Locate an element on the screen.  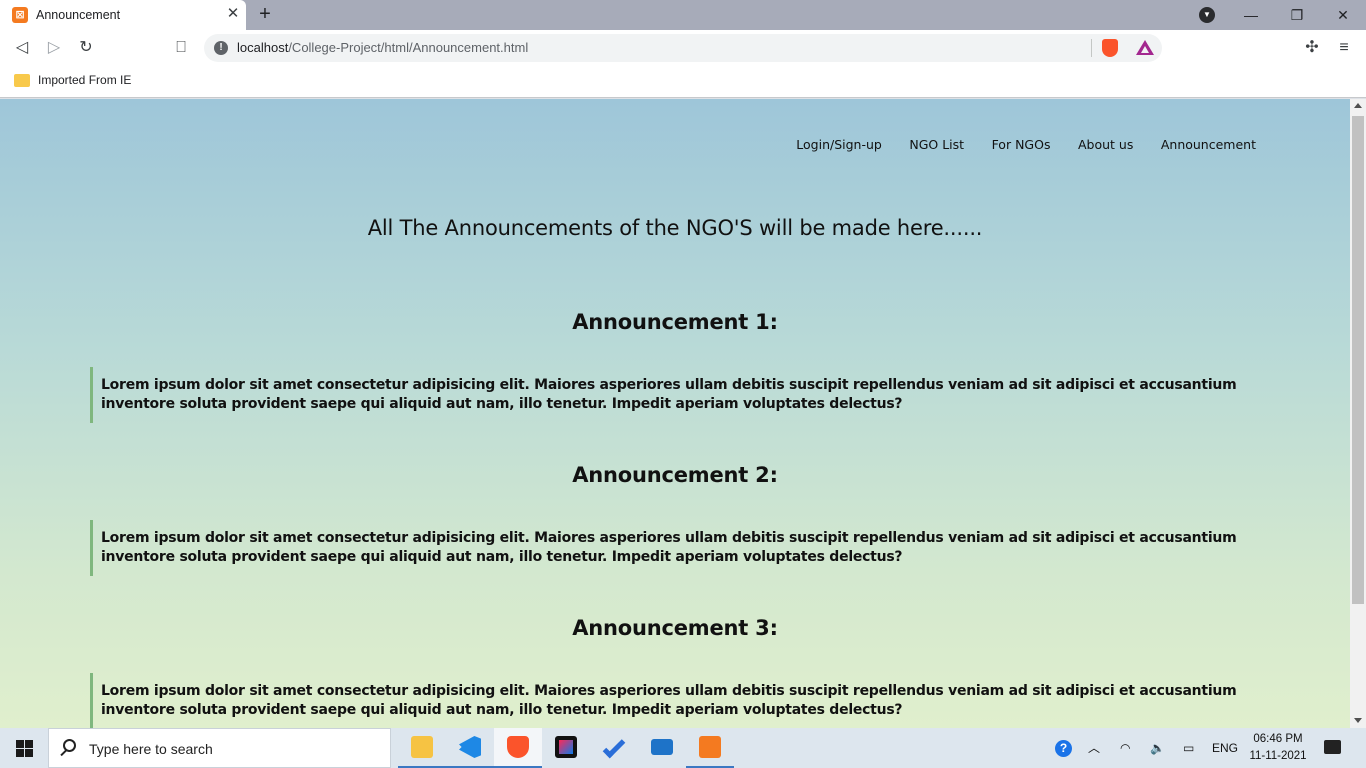
browser-tab: ⊠ Announcement ✕ is located at coordinates (123, 15).